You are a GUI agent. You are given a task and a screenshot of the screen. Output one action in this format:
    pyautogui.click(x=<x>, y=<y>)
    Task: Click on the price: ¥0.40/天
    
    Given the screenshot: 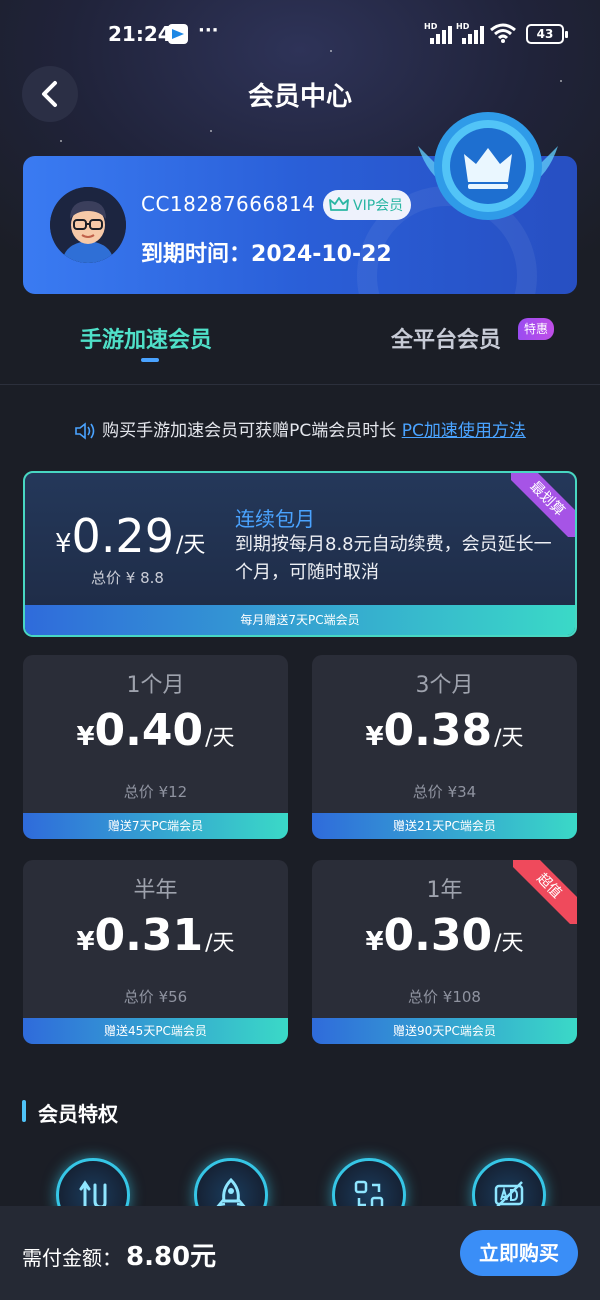 What is the action you would take?
    pyautogui.click(x=155, y=730)
    